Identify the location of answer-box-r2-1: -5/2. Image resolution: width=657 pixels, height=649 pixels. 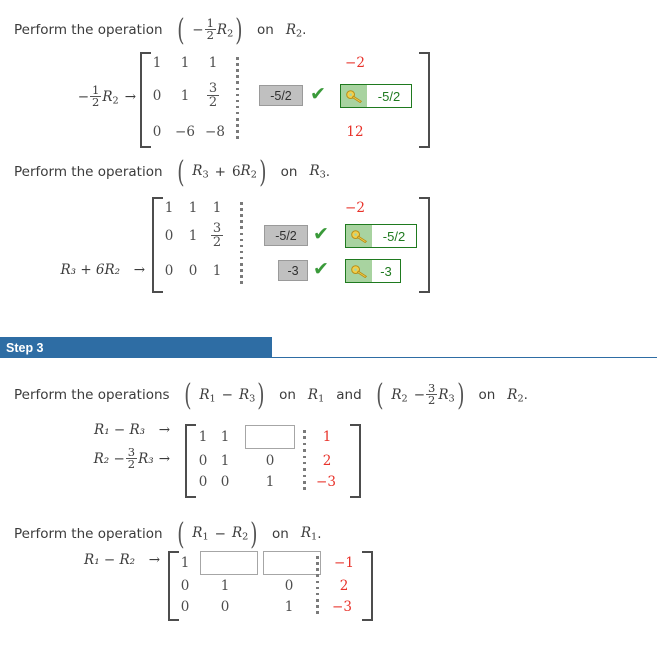
(281, 95).